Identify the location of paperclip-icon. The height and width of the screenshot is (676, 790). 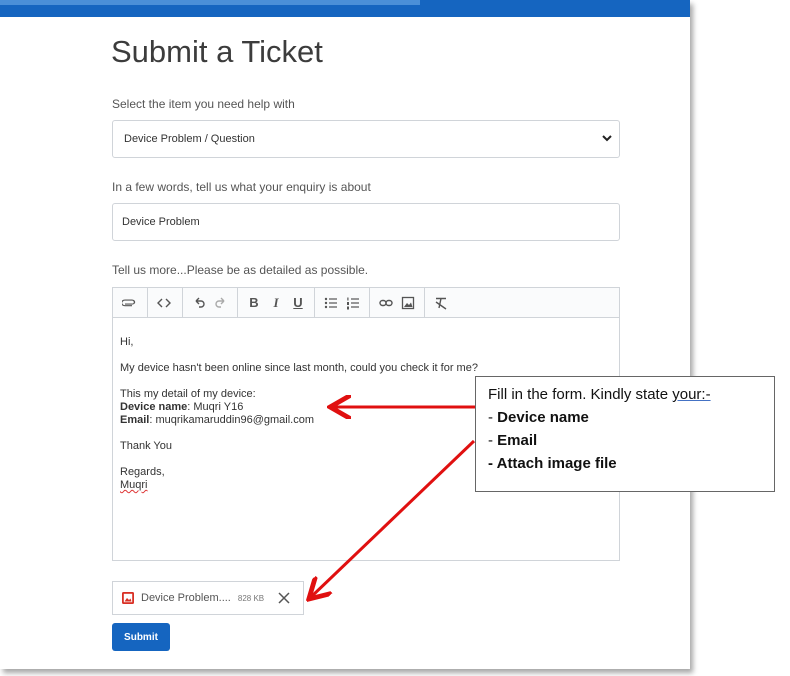
(129, 303).